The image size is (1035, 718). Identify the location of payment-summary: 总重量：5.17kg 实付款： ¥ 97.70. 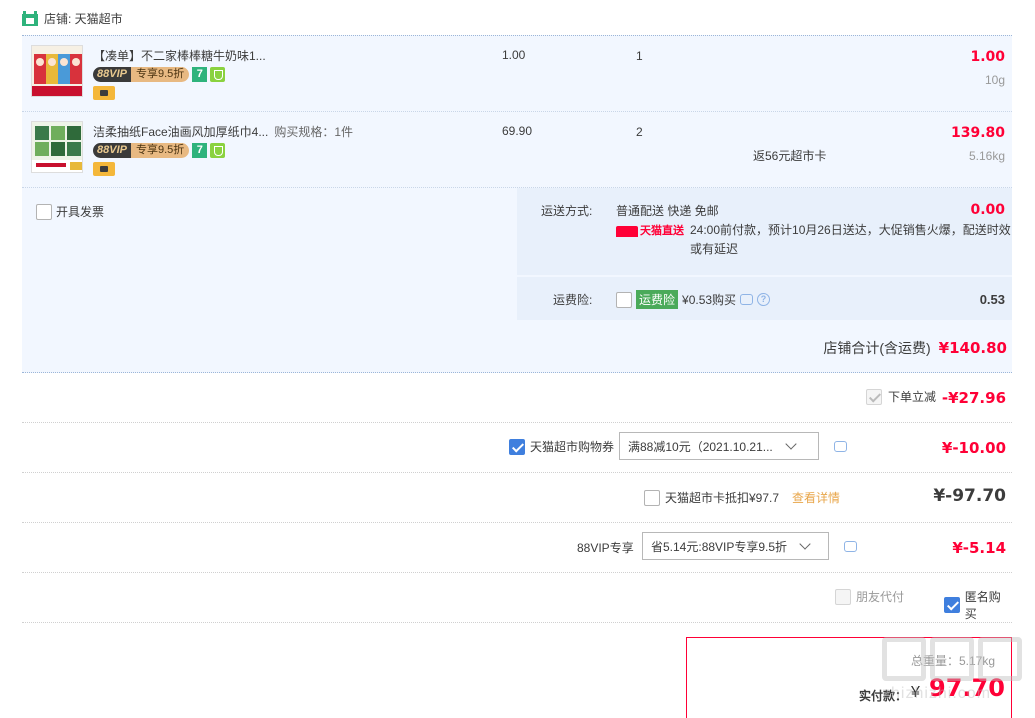
(849, 677).